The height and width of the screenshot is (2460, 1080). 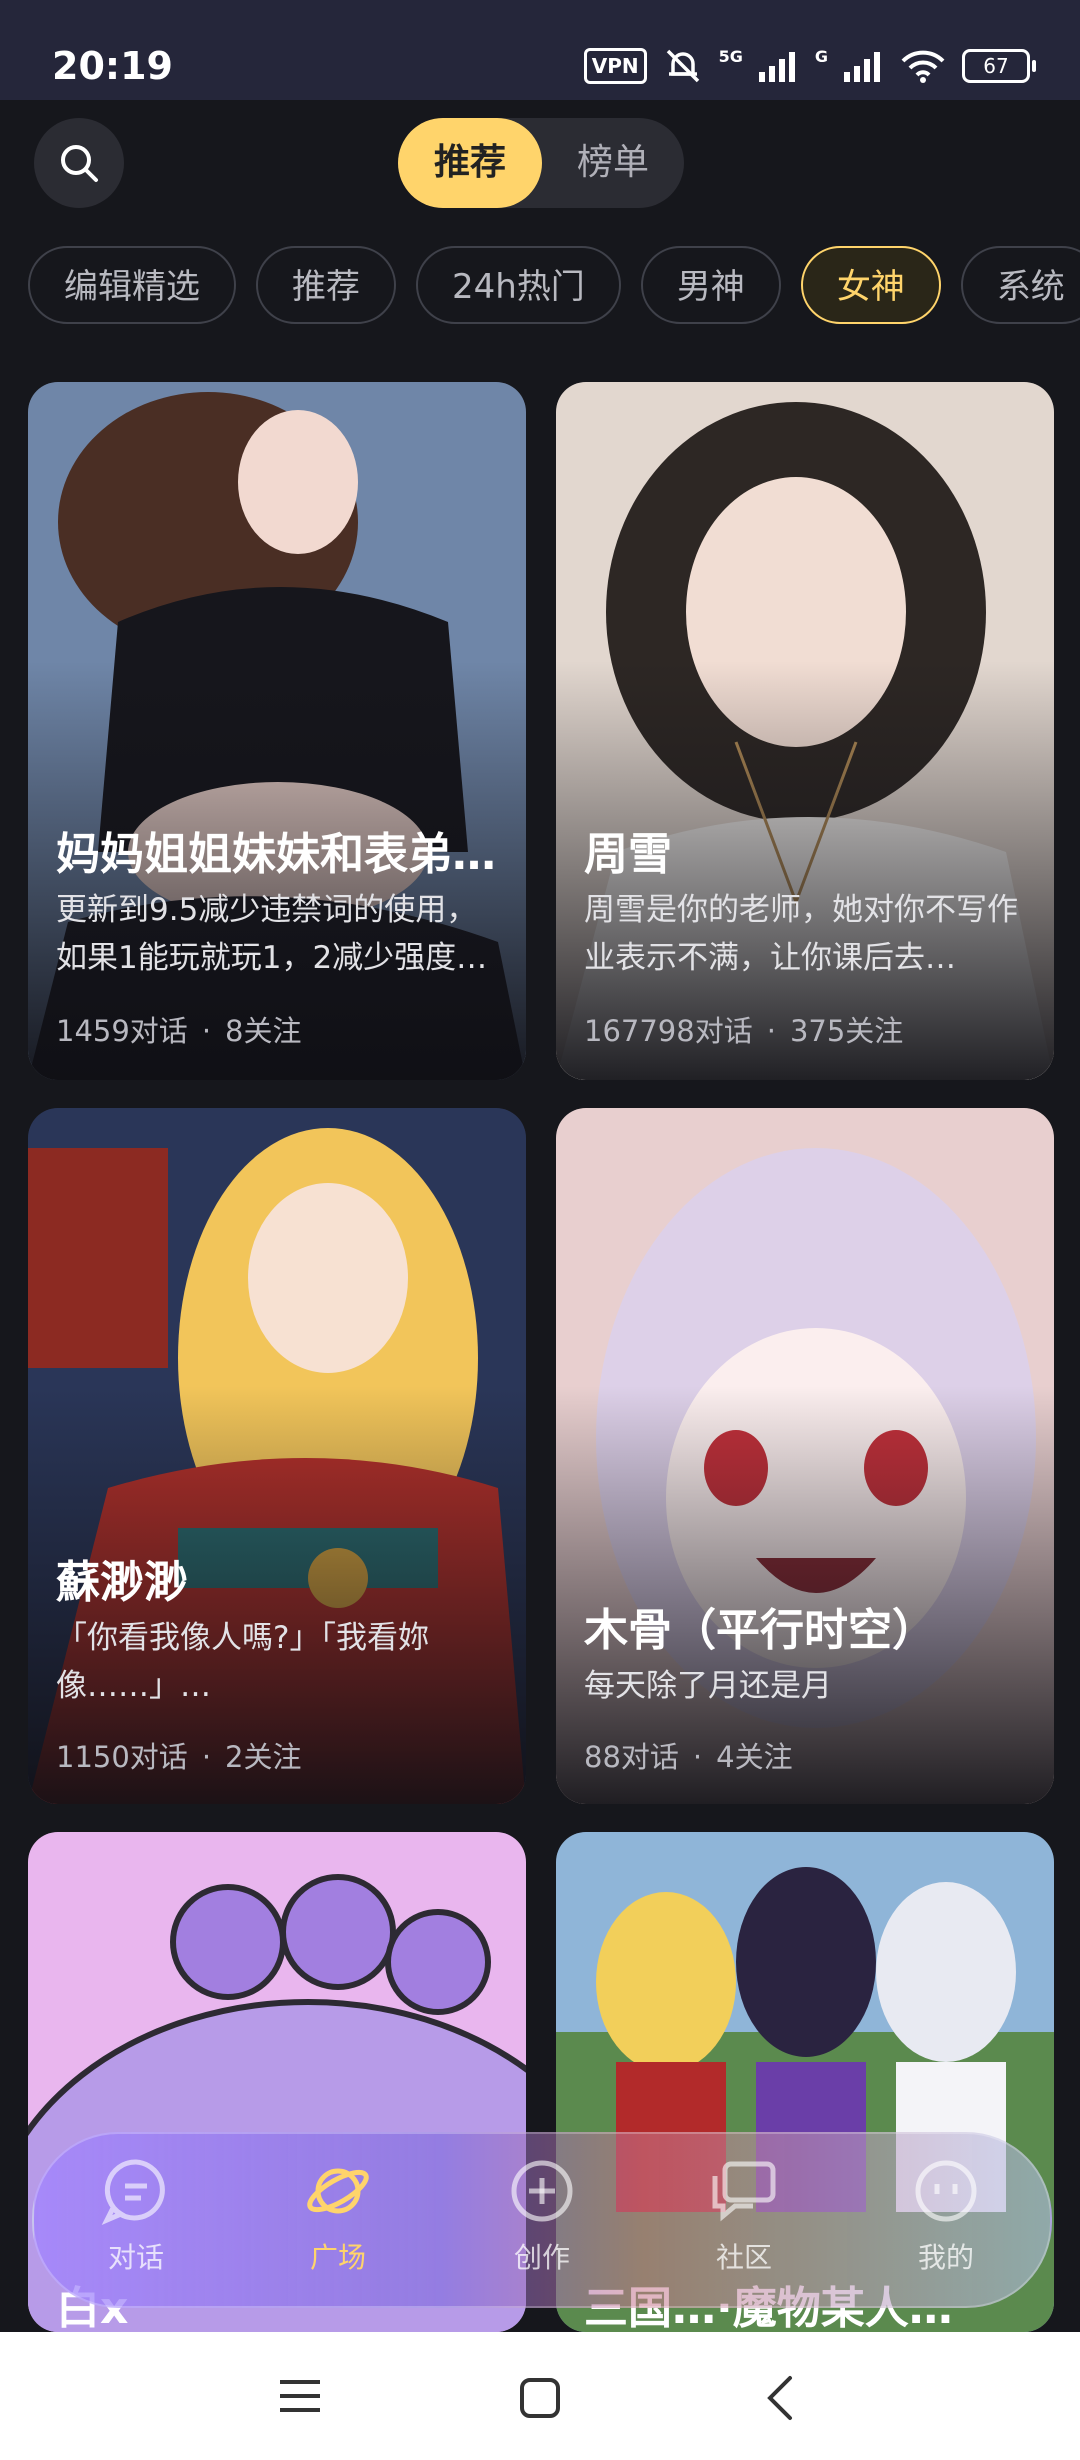 What do you see at coordinates (945, 2257) in the screenshot?
I see `tab-me-label: 我的` at bounding box center [945, 2257].